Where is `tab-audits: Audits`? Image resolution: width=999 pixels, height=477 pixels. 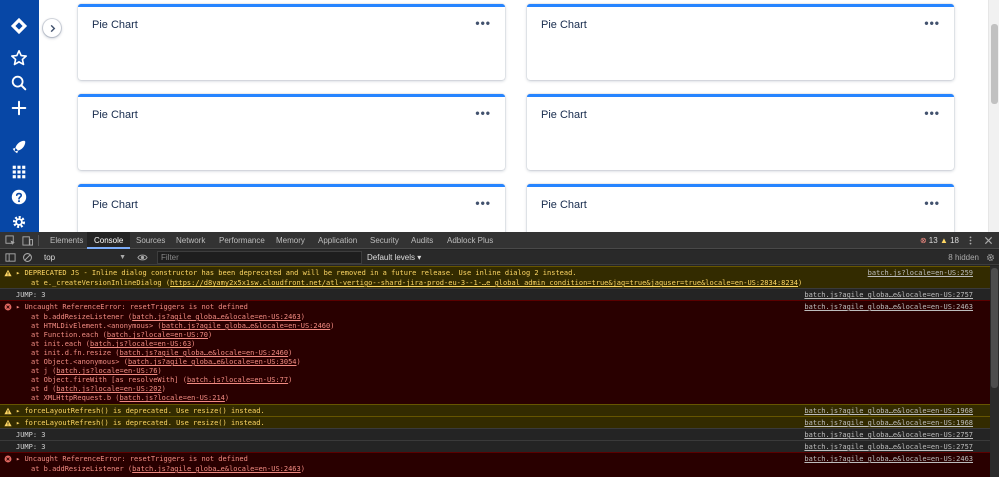 tab-audits: Audits is located at coordinates (422, 240).